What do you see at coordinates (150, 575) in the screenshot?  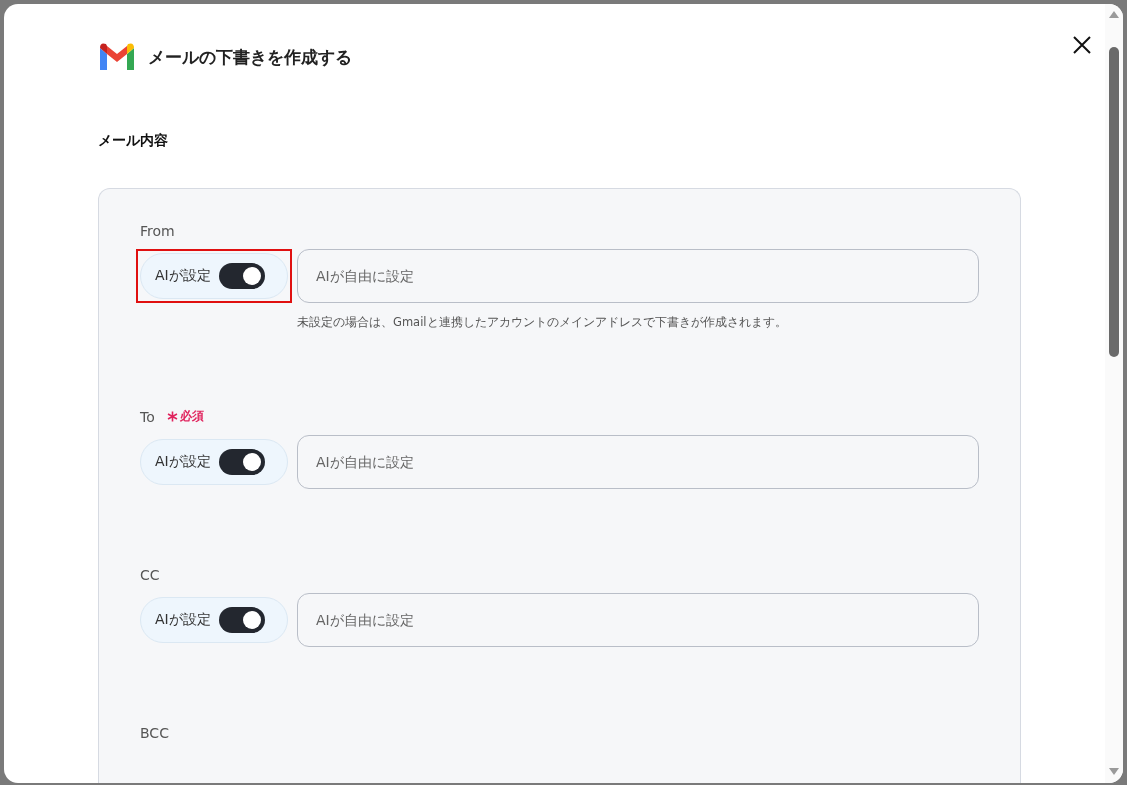 I see `field-label: CC` at bounding box center [150, 575].